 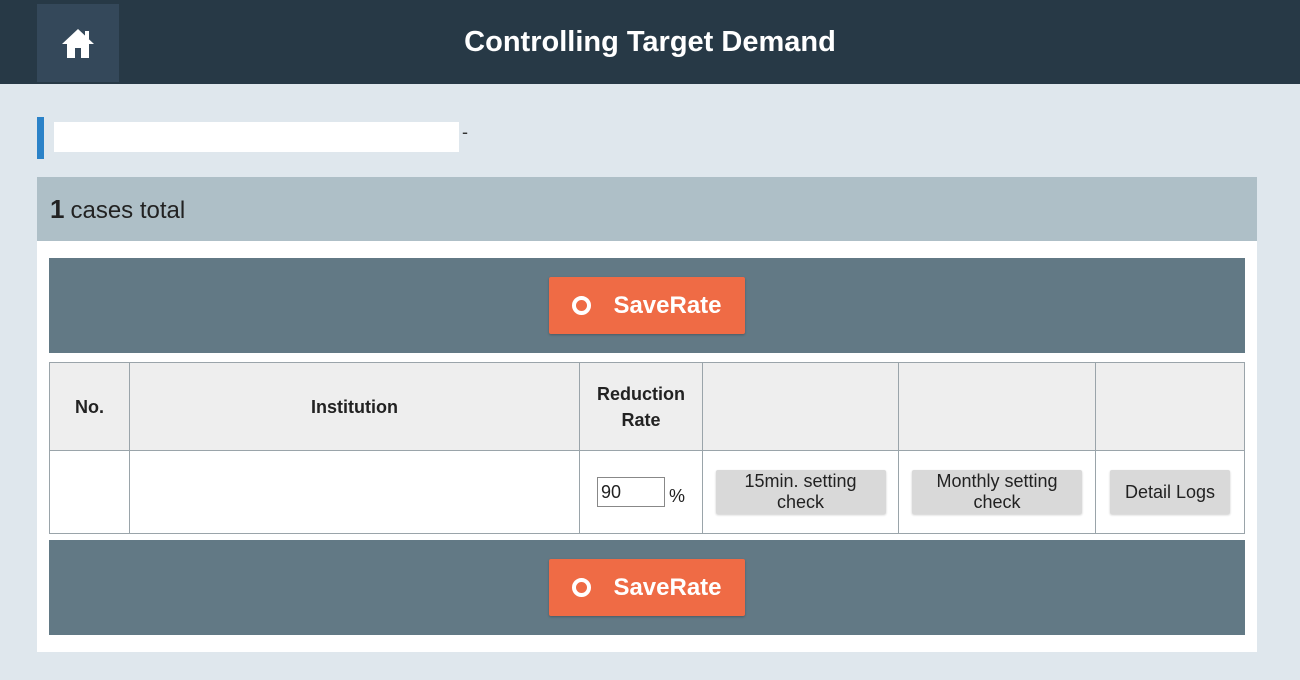 I want to click on top-action-band: SaveRate, so click(x=647, y=305).